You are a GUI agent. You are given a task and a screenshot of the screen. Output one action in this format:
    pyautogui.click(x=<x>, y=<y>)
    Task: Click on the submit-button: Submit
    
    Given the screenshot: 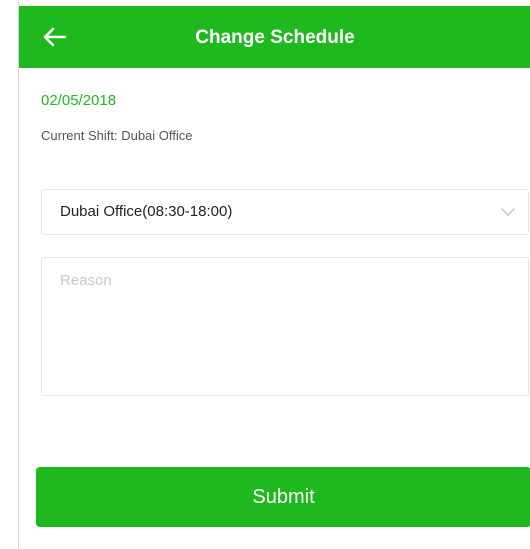 What is the action you would take?
    pyautogui.click(x=283, y=497)
    